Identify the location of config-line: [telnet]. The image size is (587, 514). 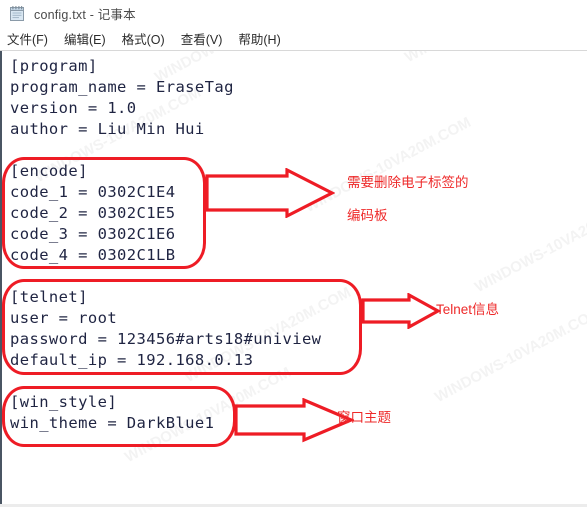
(49, 297).